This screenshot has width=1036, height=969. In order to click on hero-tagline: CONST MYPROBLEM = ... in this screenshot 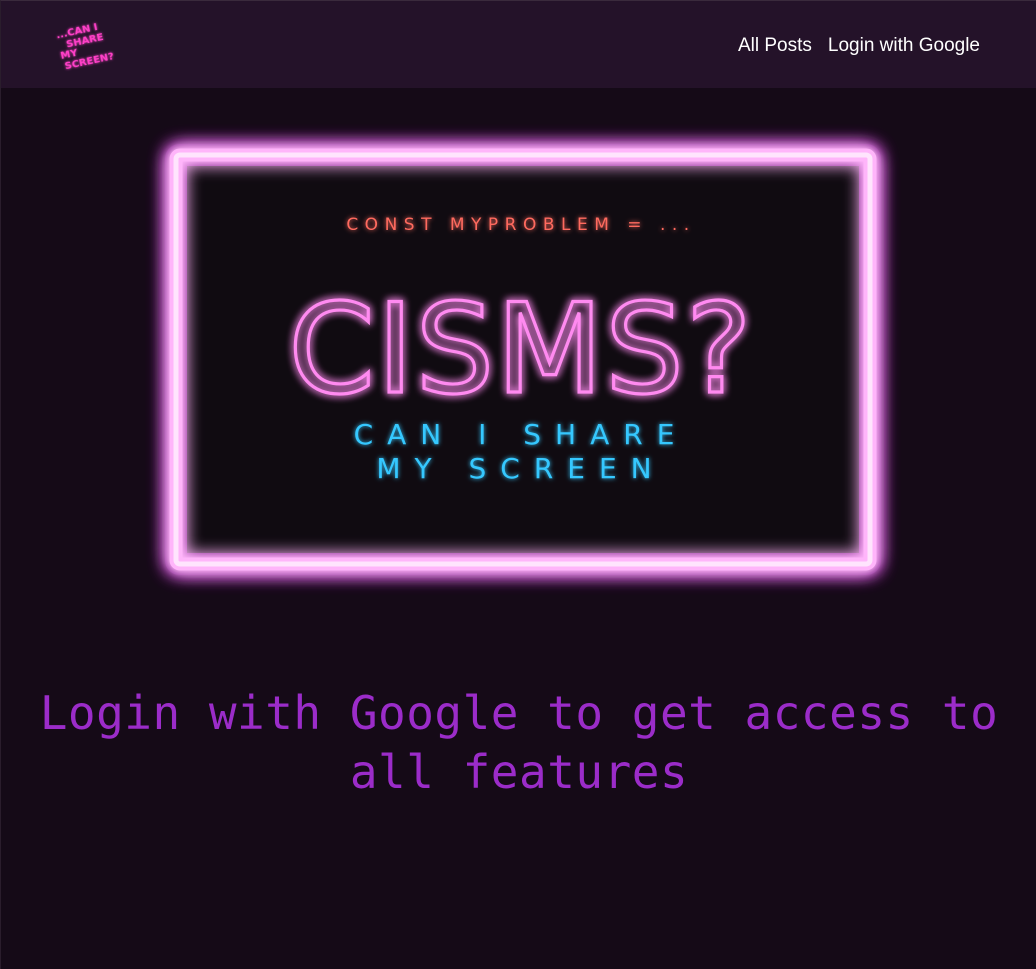, I will do `click(520, 225)`.